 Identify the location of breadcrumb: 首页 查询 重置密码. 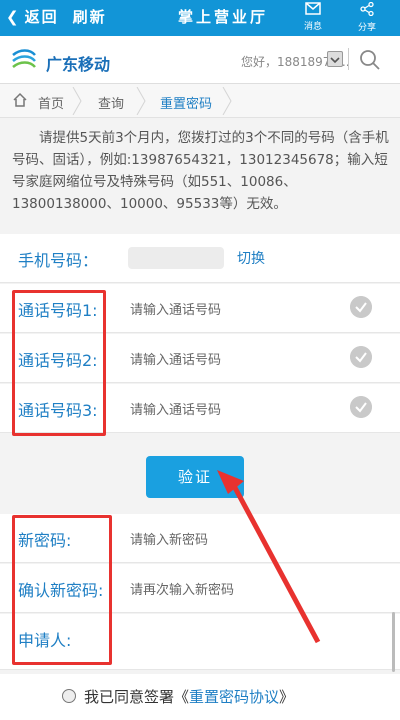
(200, 101).